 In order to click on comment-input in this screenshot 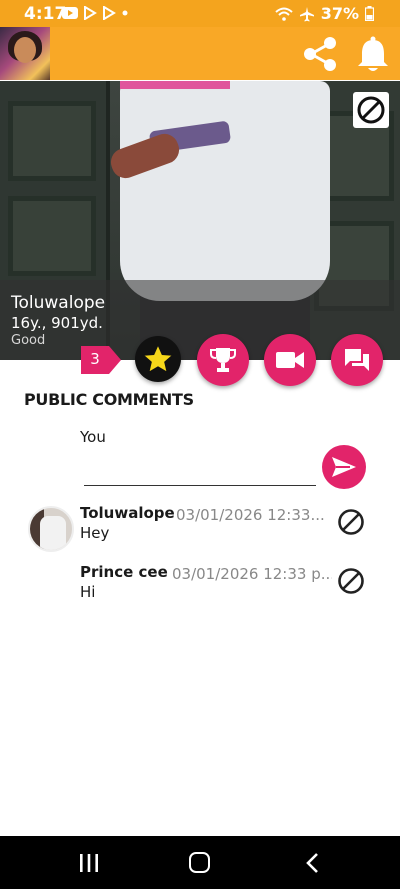, I will do `click(200, 472)`.